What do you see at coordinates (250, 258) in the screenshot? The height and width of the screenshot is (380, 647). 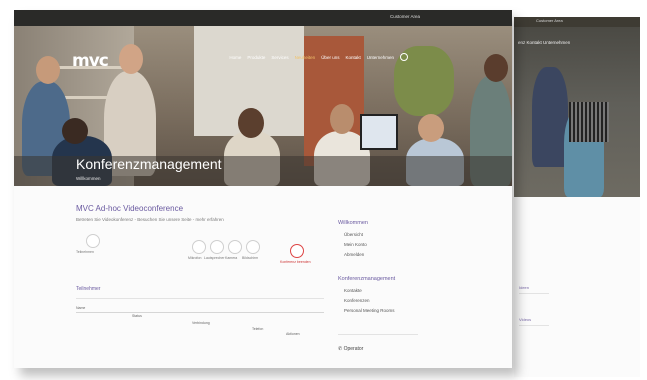 I see `screen-share-label: Bildschirm` at bounding box center [250, 258].